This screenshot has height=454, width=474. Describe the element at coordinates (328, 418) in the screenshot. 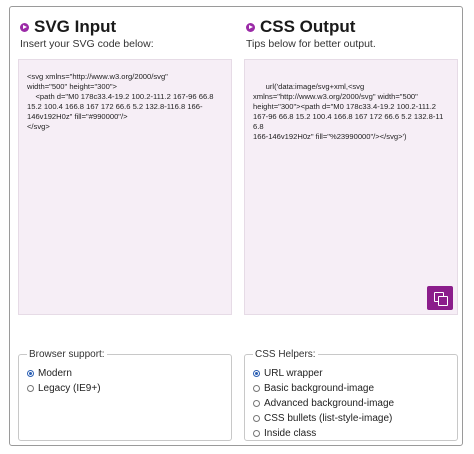

I see `option-label: CSS bullets (list-style-image)` at that location.